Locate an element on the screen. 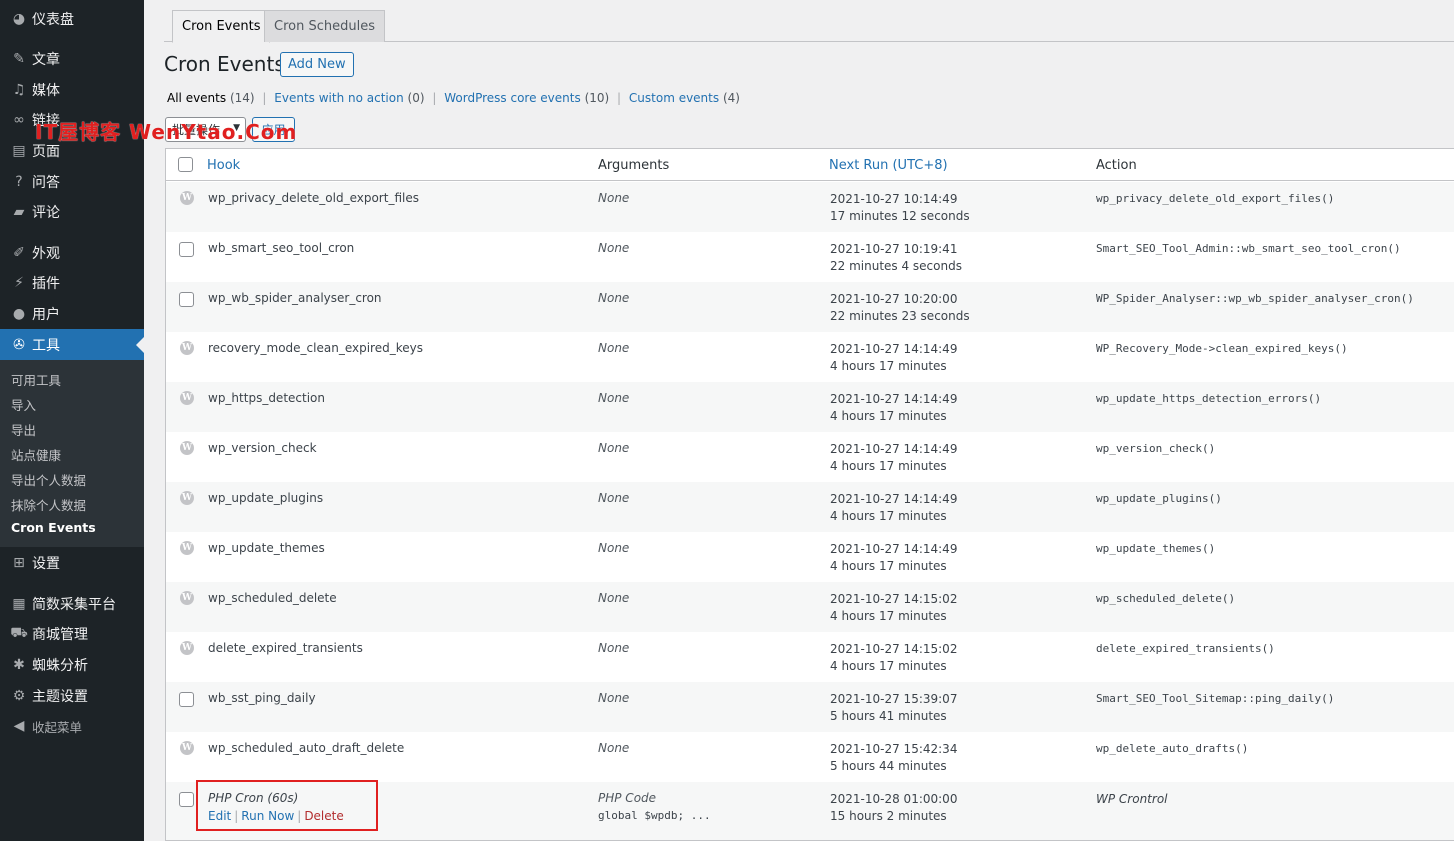  submenu-import: 导入 is located at coordinates (23, 404).